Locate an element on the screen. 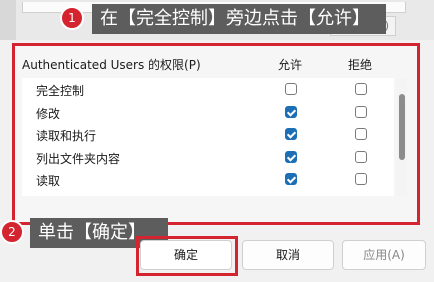  cancel-button: 取消 is located at coordinates (288, 255).